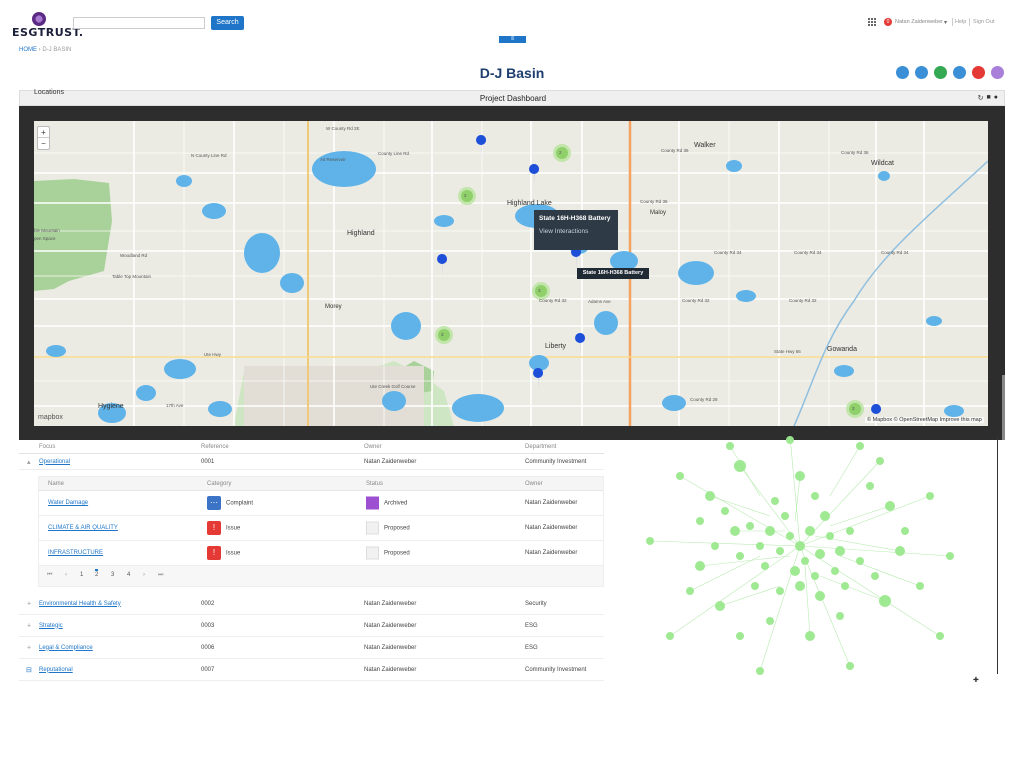  What do you see at coordinates (921, 72) in the screenshot?
I see `settings-icon` at bounding box center [921, 72].